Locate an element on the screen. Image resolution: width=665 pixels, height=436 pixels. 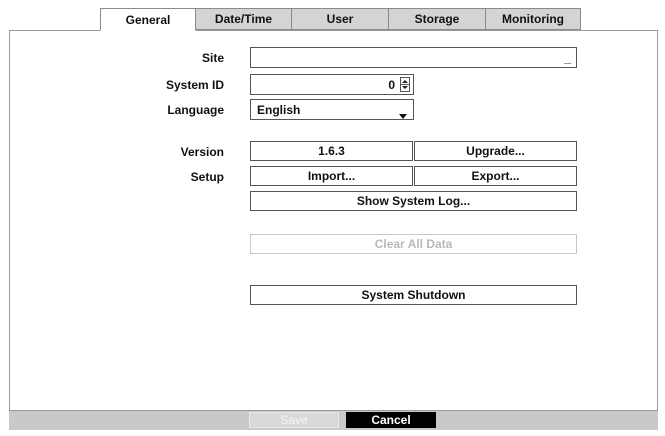
tab-monitoring: Monitoring is located at coordinates (533, 19).